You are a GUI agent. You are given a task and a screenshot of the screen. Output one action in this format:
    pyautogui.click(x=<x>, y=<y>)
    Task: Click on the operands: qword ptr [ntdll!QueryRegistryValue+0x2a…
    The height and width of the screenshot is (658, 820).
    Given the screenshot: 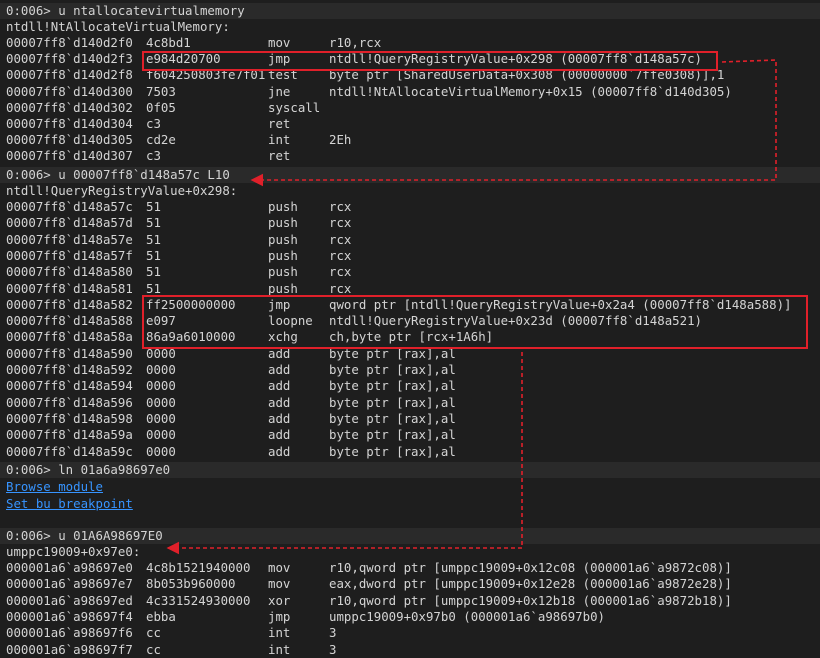 What is the action you would take?
    pyautogui.click(x=560, y=304)
    